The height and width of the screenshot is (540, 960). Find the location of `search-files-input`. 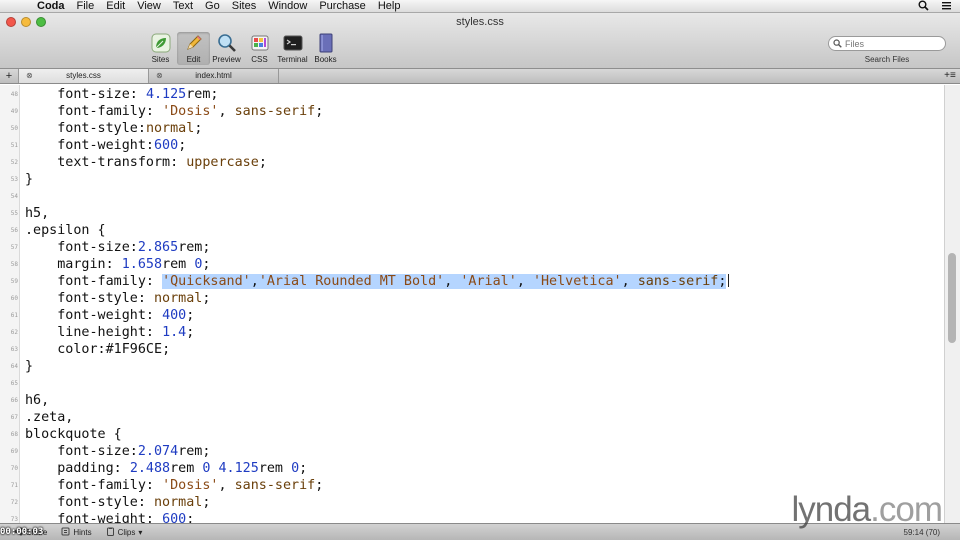

search-files-input is located at coordinates (895, 43).